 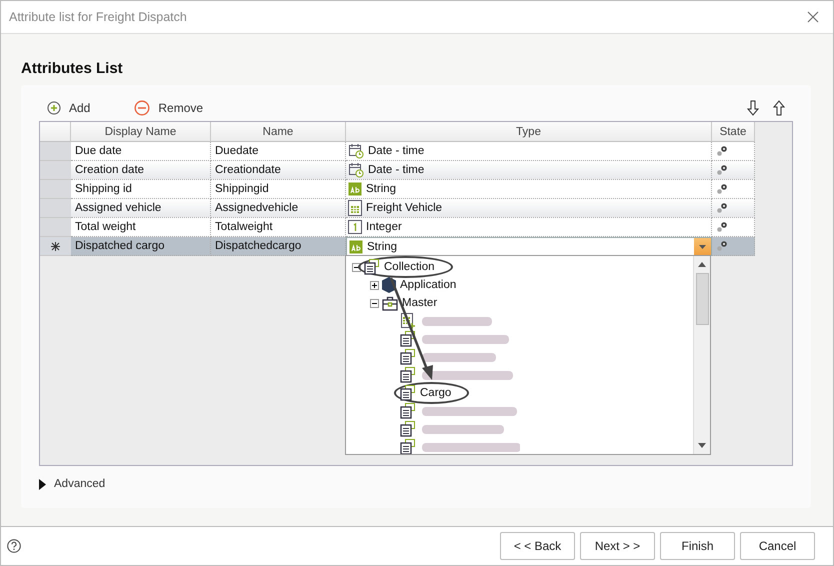 I want to click on table-cell: Totalweight, so click(x=278, y=227).